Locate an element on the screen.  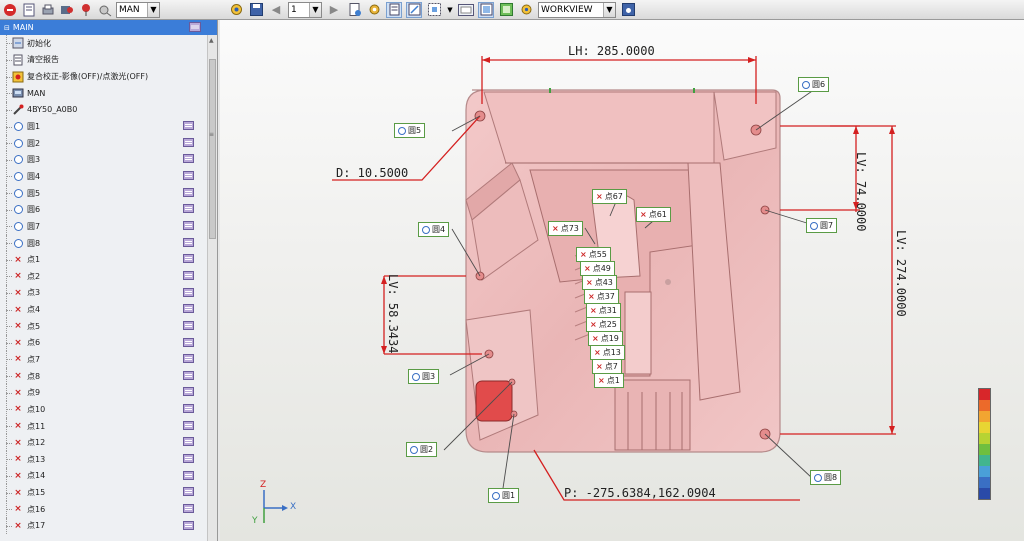
report-view-icon is located at coordinates (394, 9).